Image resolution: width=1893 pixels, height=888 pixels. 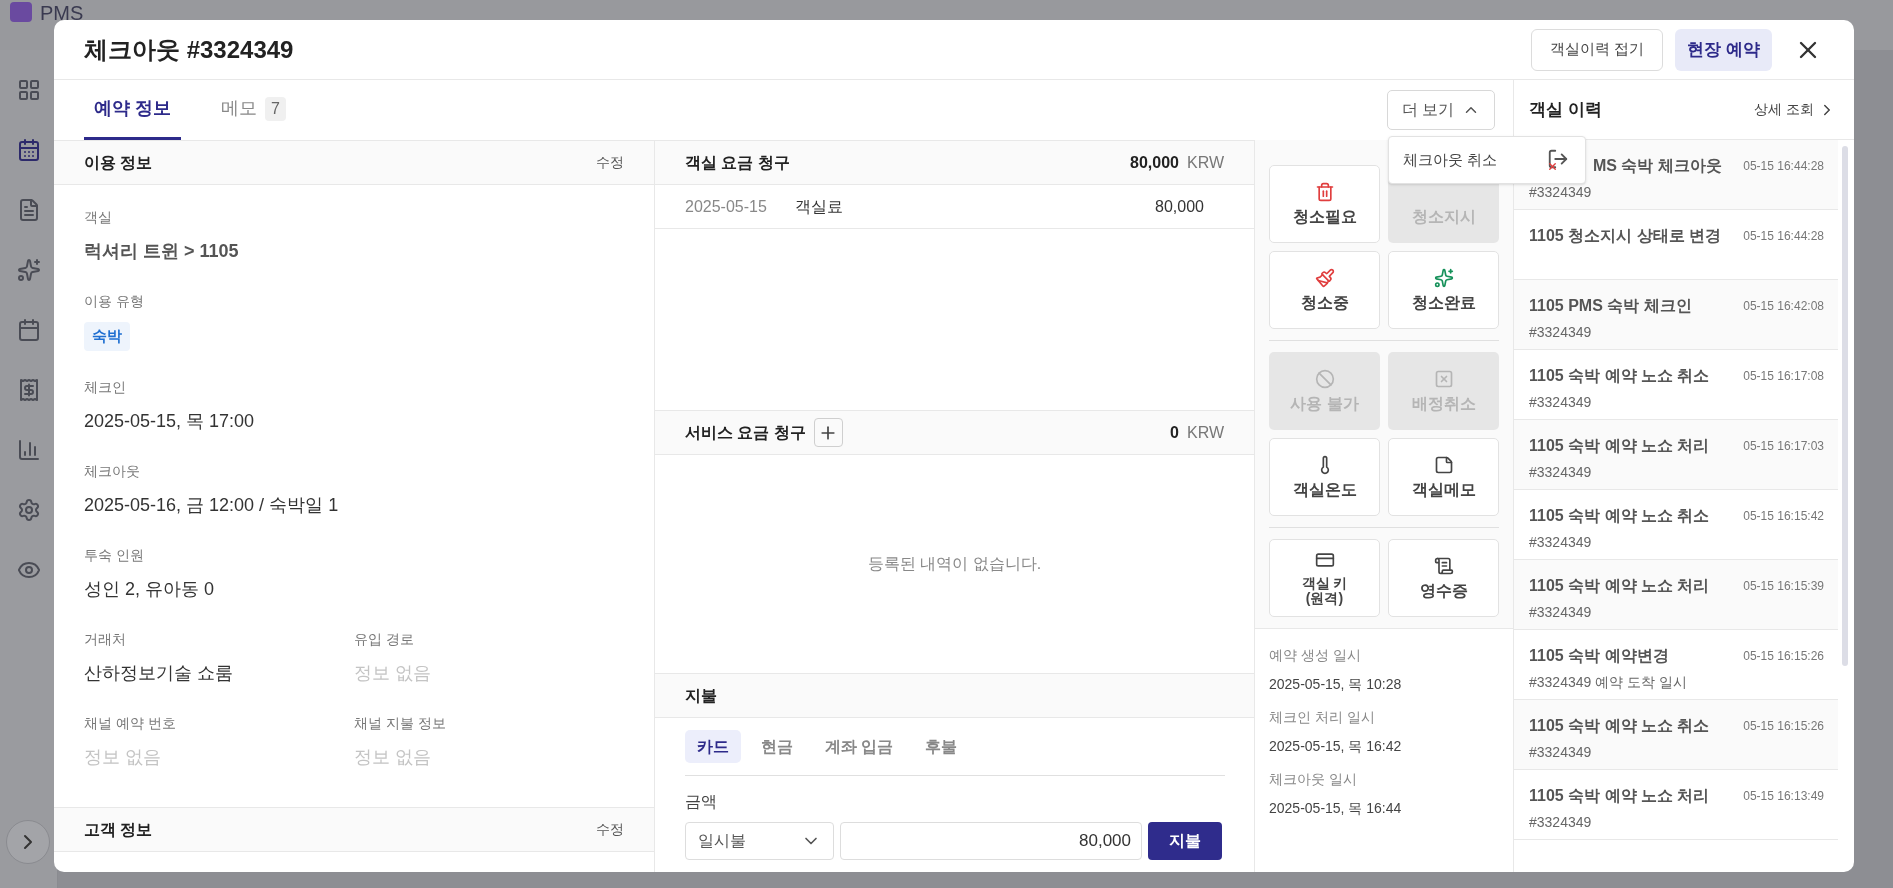 I want to click on history-title-text: MS 숙박 체크아웃, so click(x=1657, y=166).